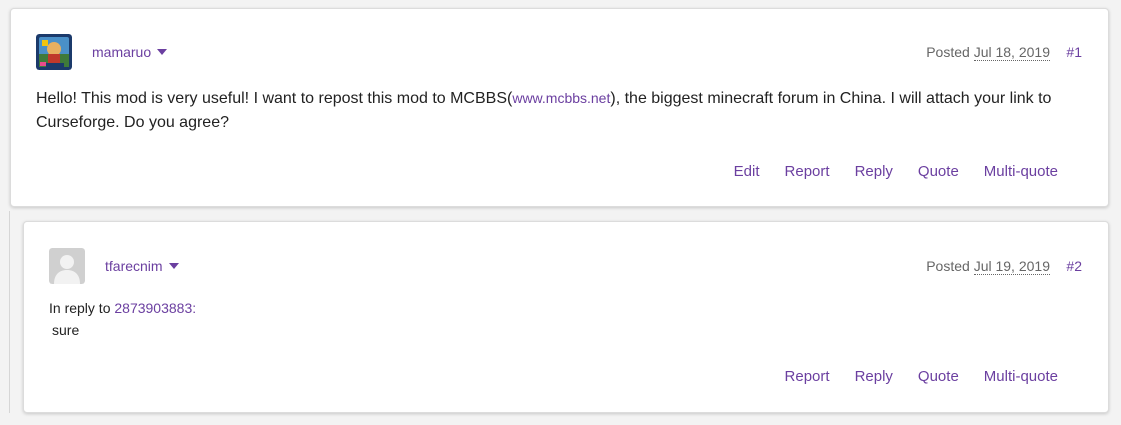 This screenshot has height=425, width=1121. Describe the element at coordinates (909, 376) in the screenshot. I see `post-actions: Report Reply Quote Multi-quote` at that location.